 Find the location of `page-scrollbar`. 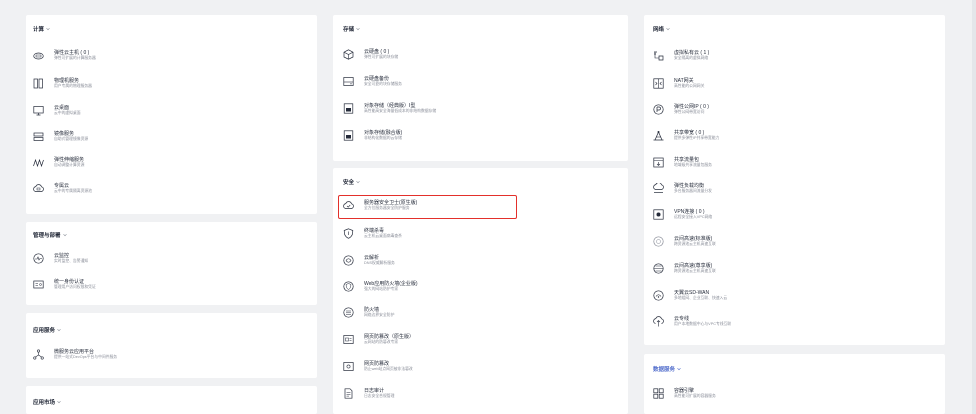

page-scrollbar is located at coordinates (974, 207).